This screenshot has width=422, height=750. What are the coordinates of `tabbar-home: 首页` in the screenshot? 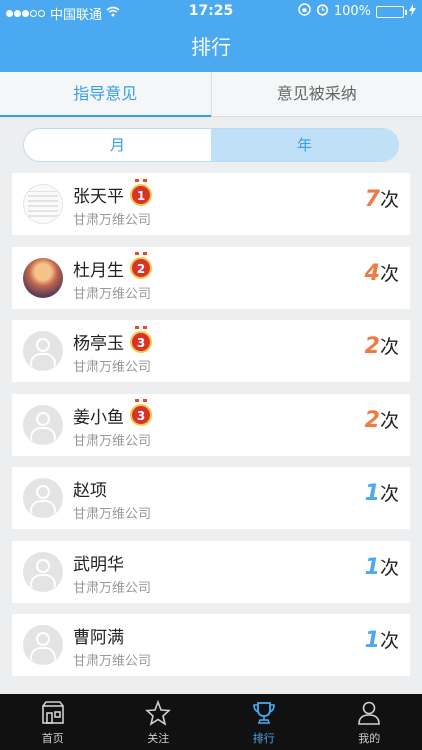 It's located at (53, 722).